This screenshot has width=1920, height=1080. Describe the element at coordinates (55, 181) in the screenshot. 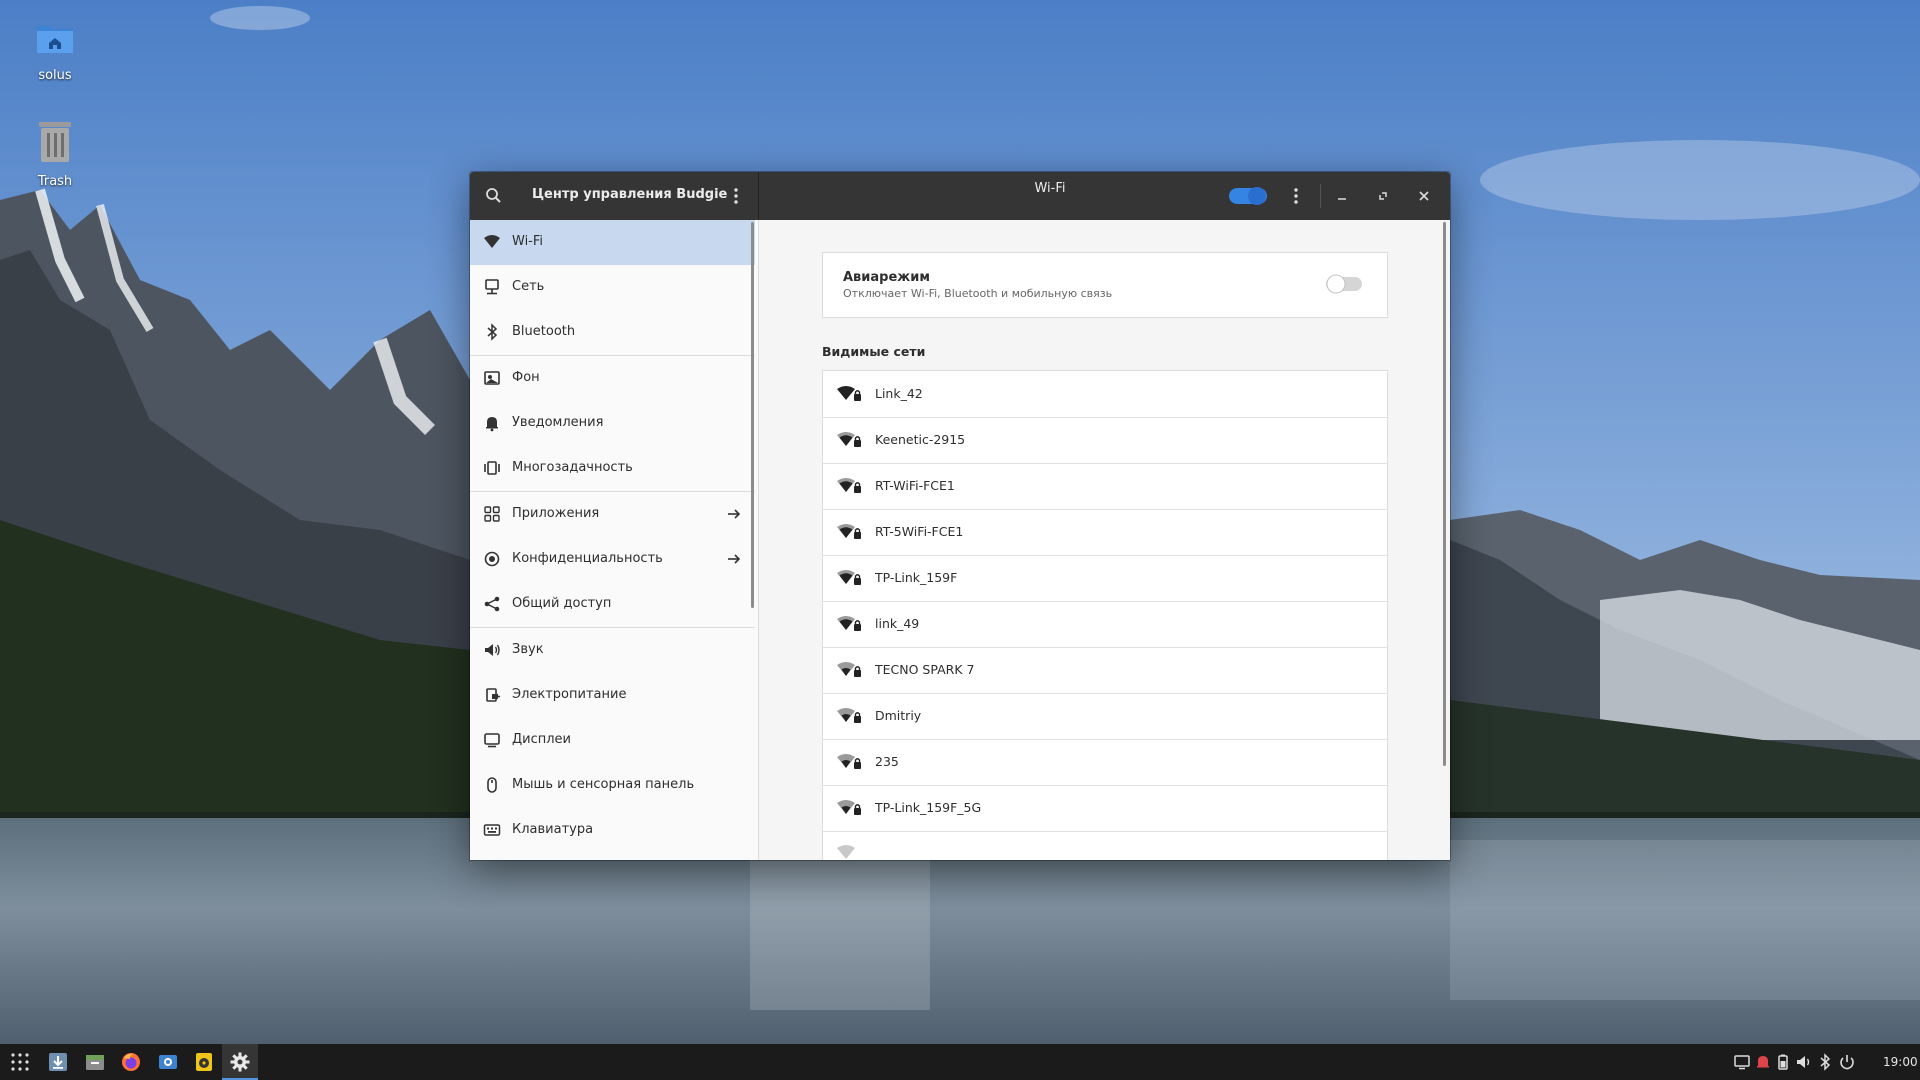

I see `desktop-icon-label: Trash` at that location.